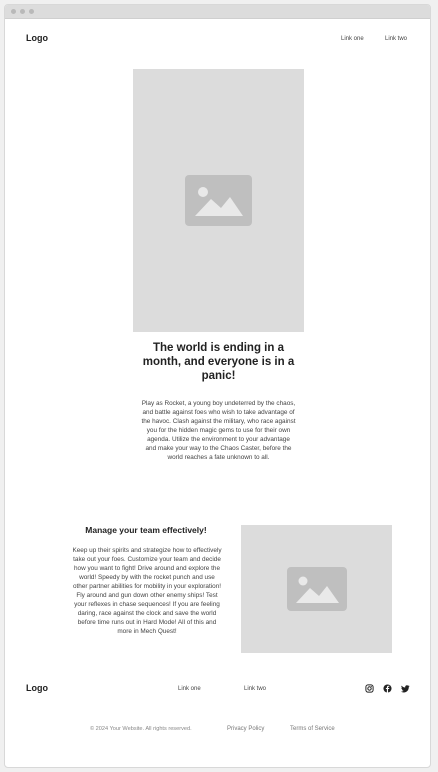 This screenshot has width=438, height=772. Describe the element at coordinates (405, 688) in the screenshot. I see `twitter-icon` at that location.